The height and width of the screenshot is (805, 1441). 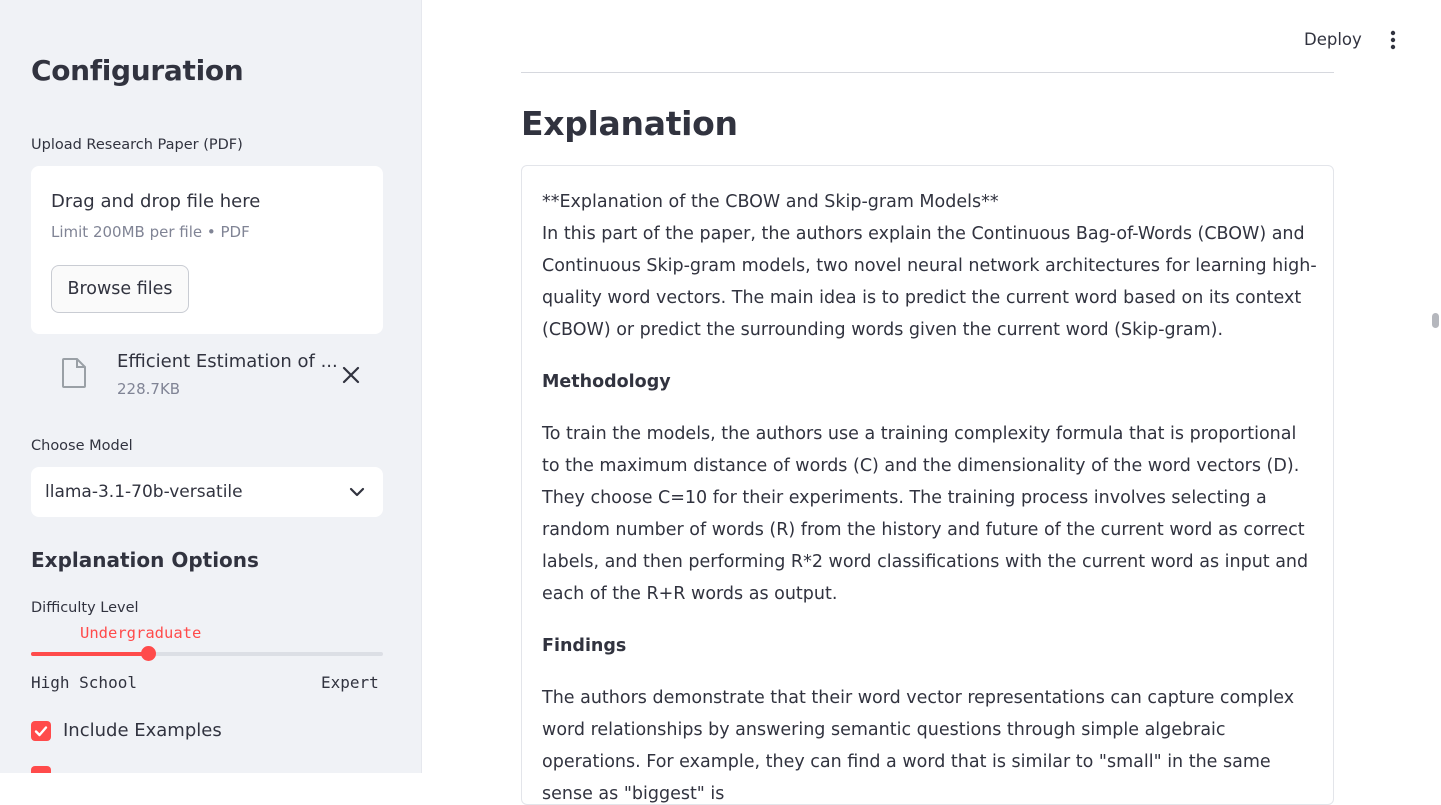 I want to click on options-heading: Explanation Options, so click(x=145, y=560).